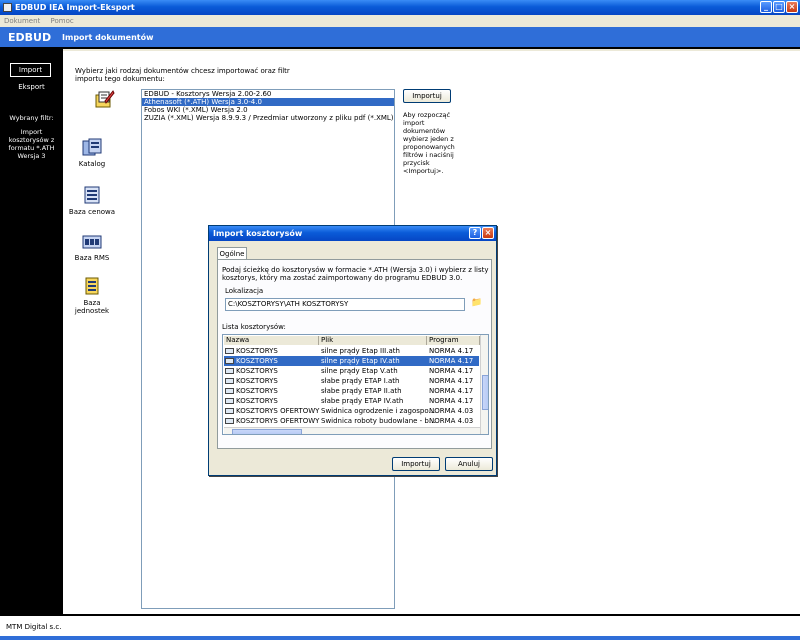 Image resolution: width=800 pixels, height=640 pixels. I want to click on dialog-cancel-button: Anuluj, so click(469, 464).